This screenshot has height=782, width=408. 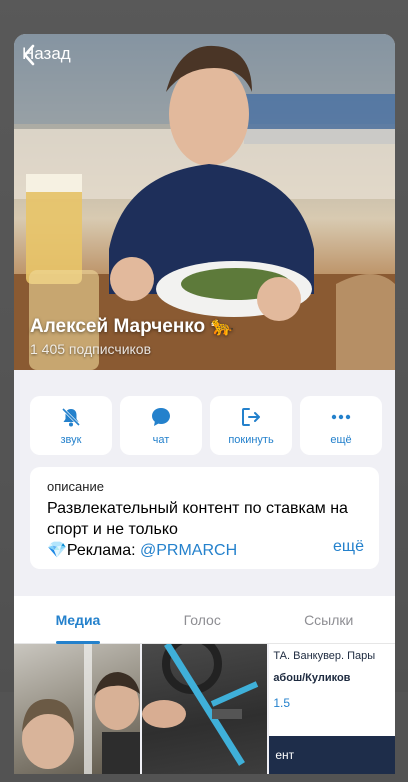 I want to click on subscriber-count: 1 405 подписчиков, so click(x=91, y=349).